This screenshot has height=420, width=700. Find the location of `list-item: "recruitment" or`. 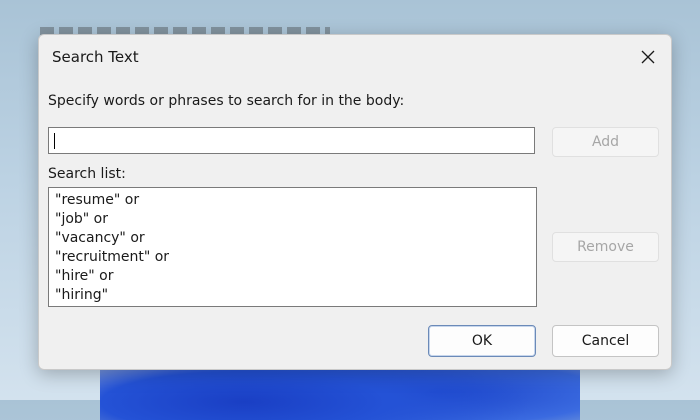

list-item: "recruitment" or is located at coordinates (292, 257).